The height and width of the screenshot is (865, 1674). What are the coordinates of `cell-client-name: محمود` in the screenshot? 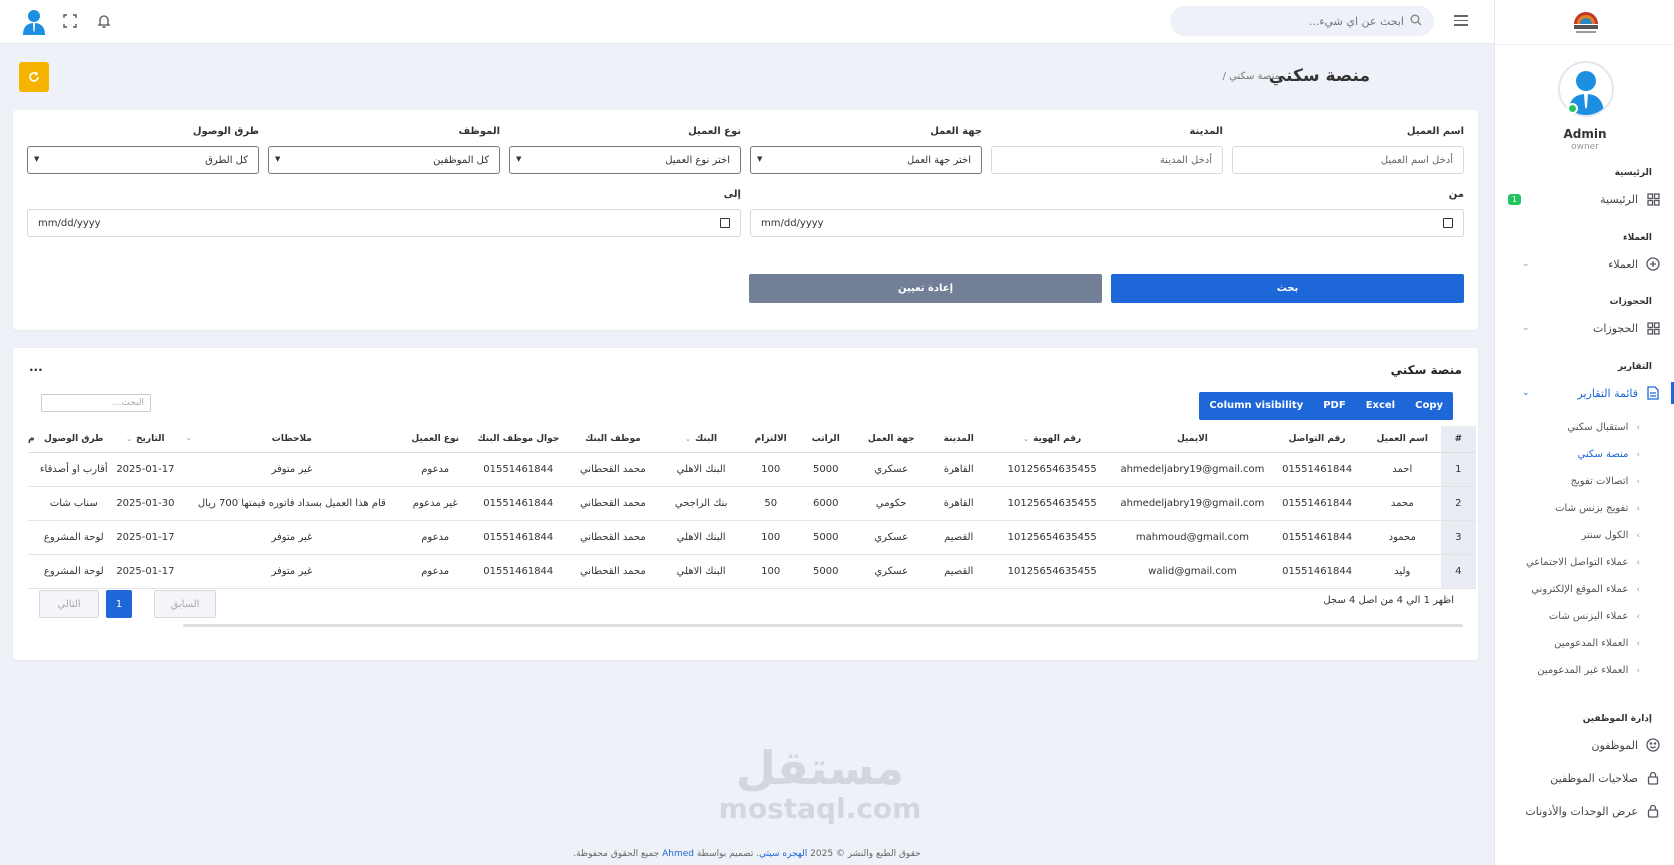 It's located at (1402, 537).